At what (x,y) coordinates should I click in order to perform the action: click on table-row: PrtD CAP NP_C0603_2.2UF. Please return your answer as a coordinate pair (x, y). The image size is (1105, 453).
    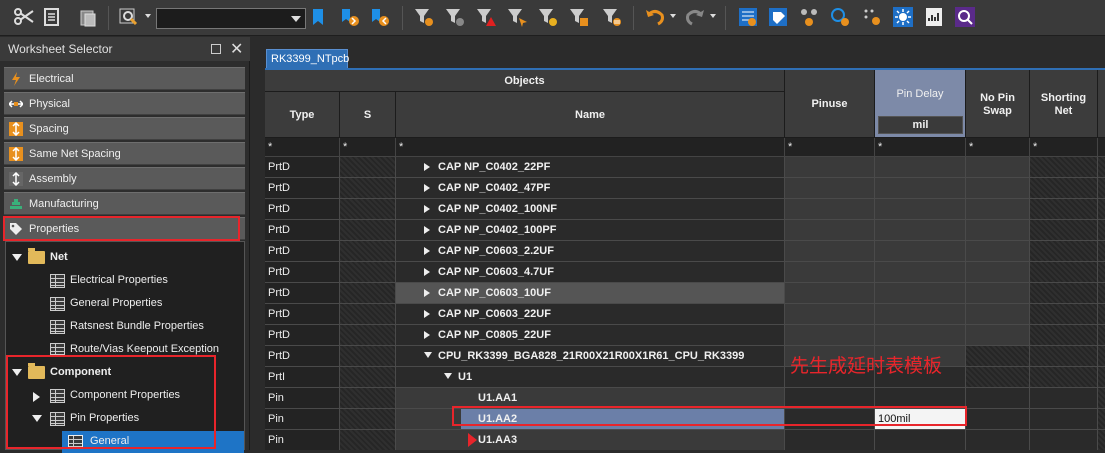
    Looking at the image, I should click on (685, 251).